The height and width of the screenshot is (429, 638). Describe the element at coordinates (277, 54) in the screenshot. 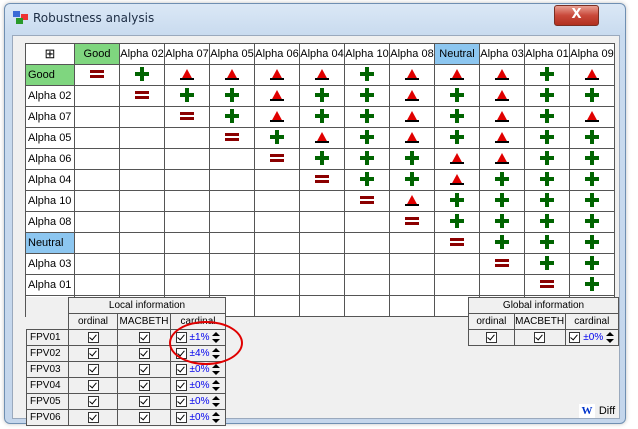

I see `column-header: Alpha 06` at that location.